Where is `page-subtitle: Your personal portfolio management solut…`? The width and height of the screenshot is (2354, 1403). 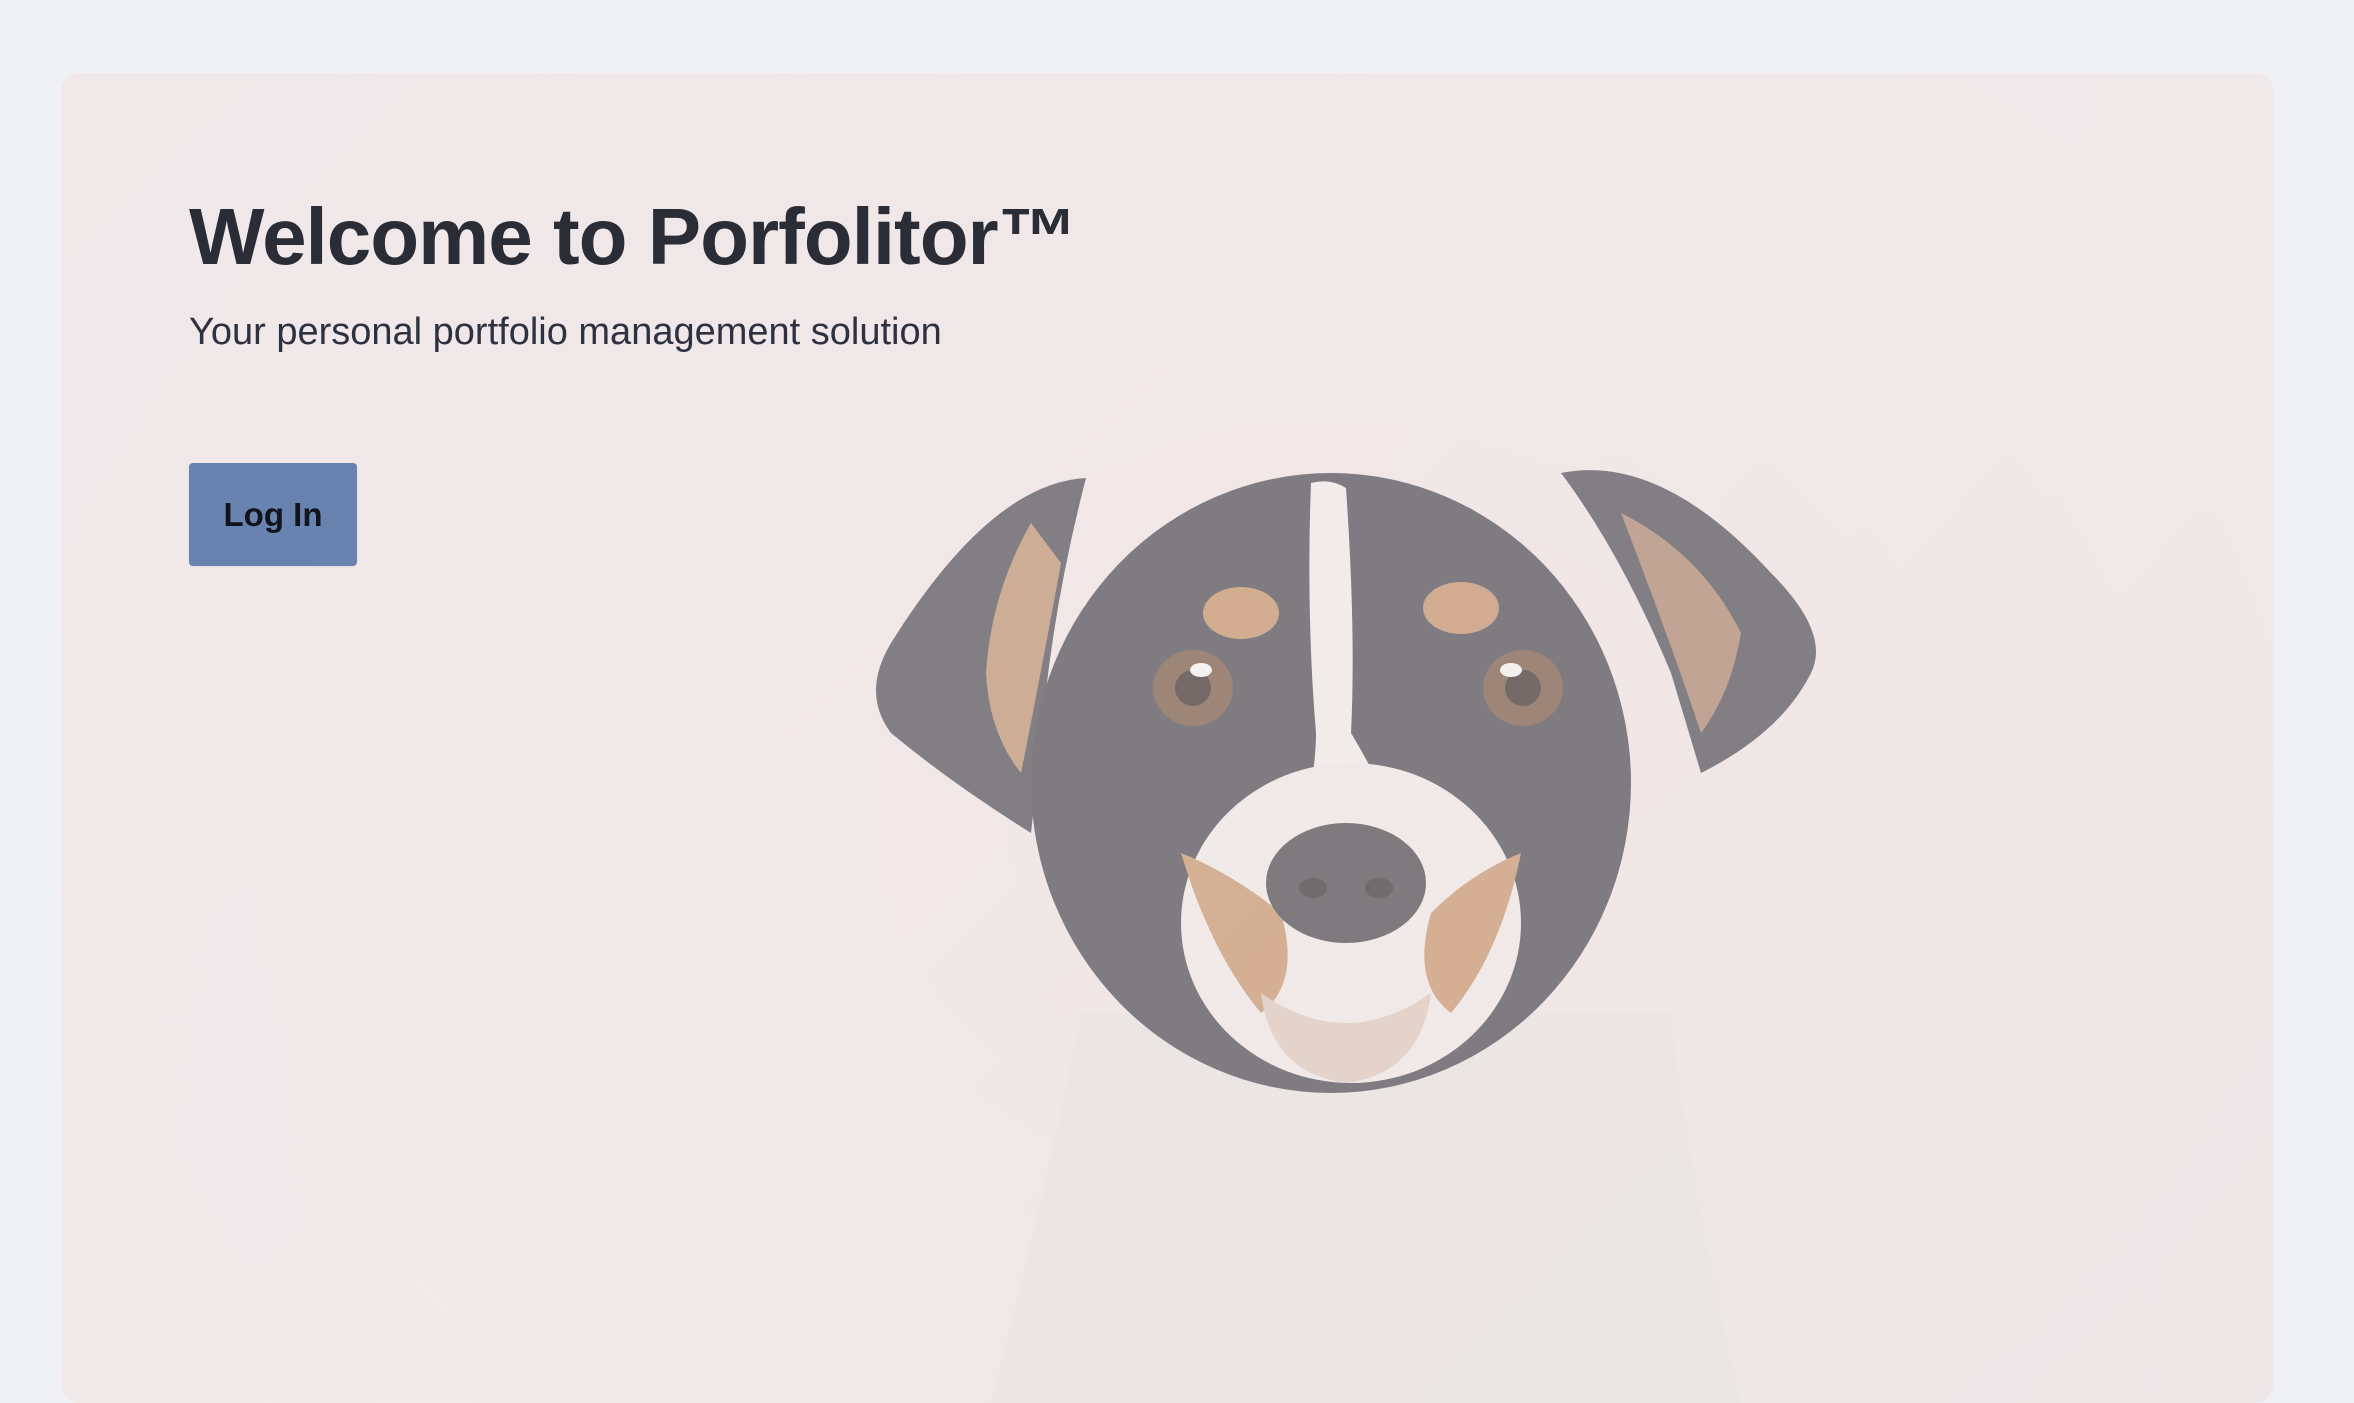
page-subtitle: Your personal portfolio management solut… is located at coordinates (565, 332).